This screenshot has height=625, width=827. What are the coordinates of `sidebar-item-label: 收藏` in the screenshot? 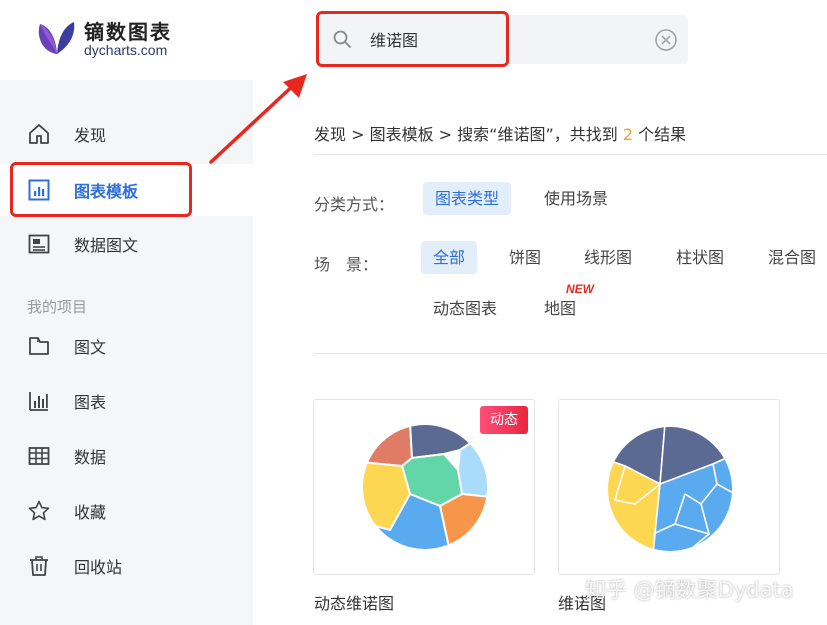 It's located at (90, 512).